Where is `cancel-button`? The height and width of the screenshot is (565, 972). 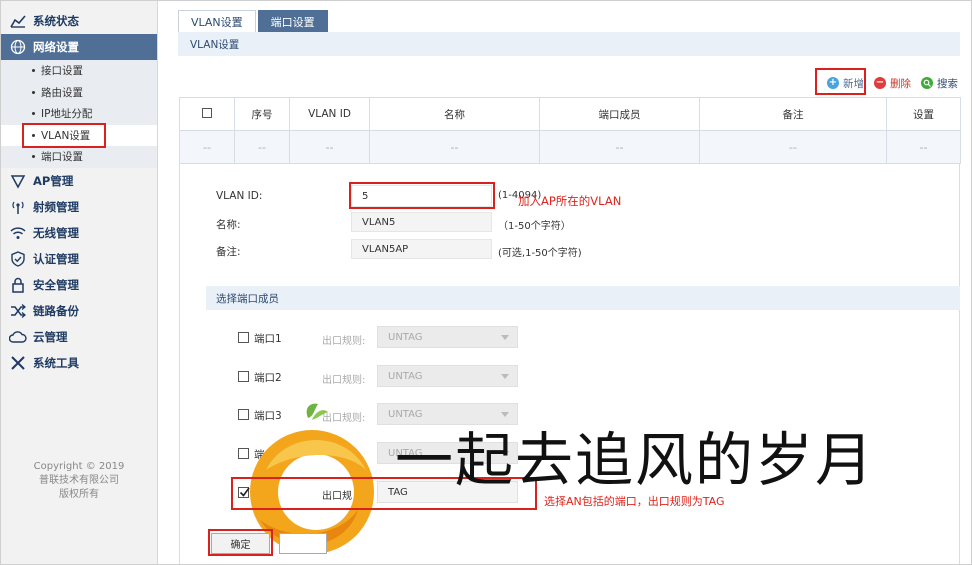 cancel-button is located at coordinates (303, 543).